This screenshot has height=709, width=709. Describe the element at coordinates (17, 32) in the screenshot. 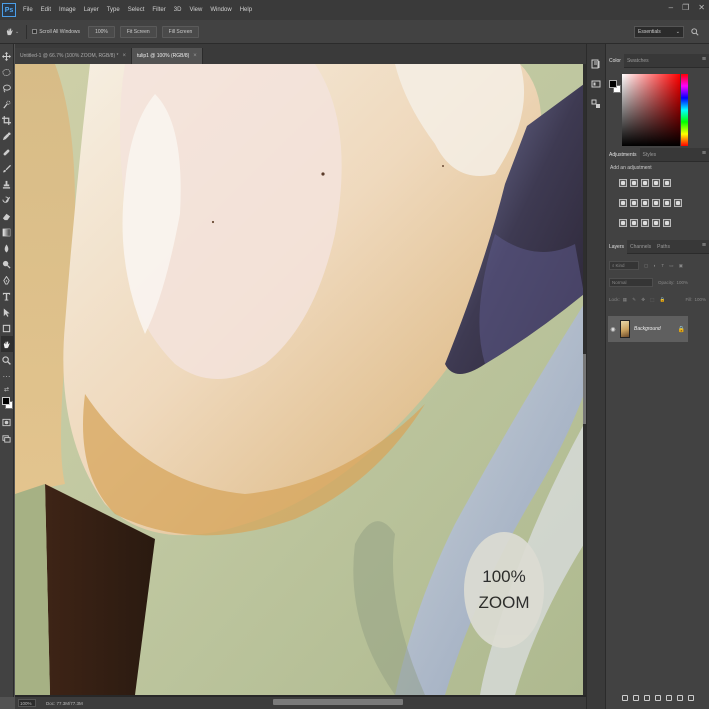

I see `chevron-down-icon: ⌄` at that location.